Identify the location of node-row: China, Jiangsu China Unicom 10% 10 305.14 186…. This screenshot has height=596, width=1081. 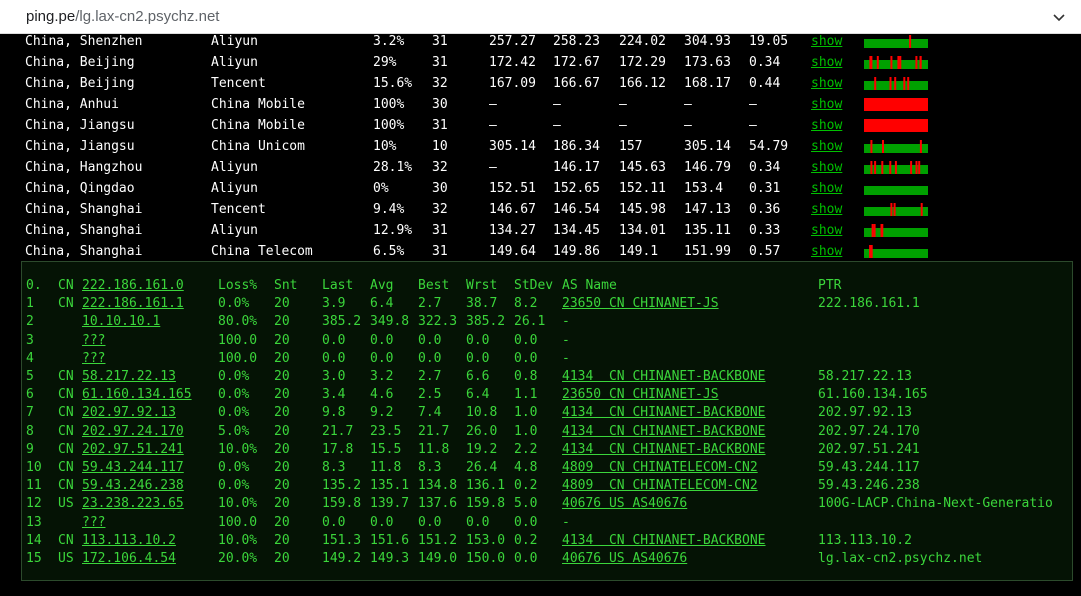
(540, 146).